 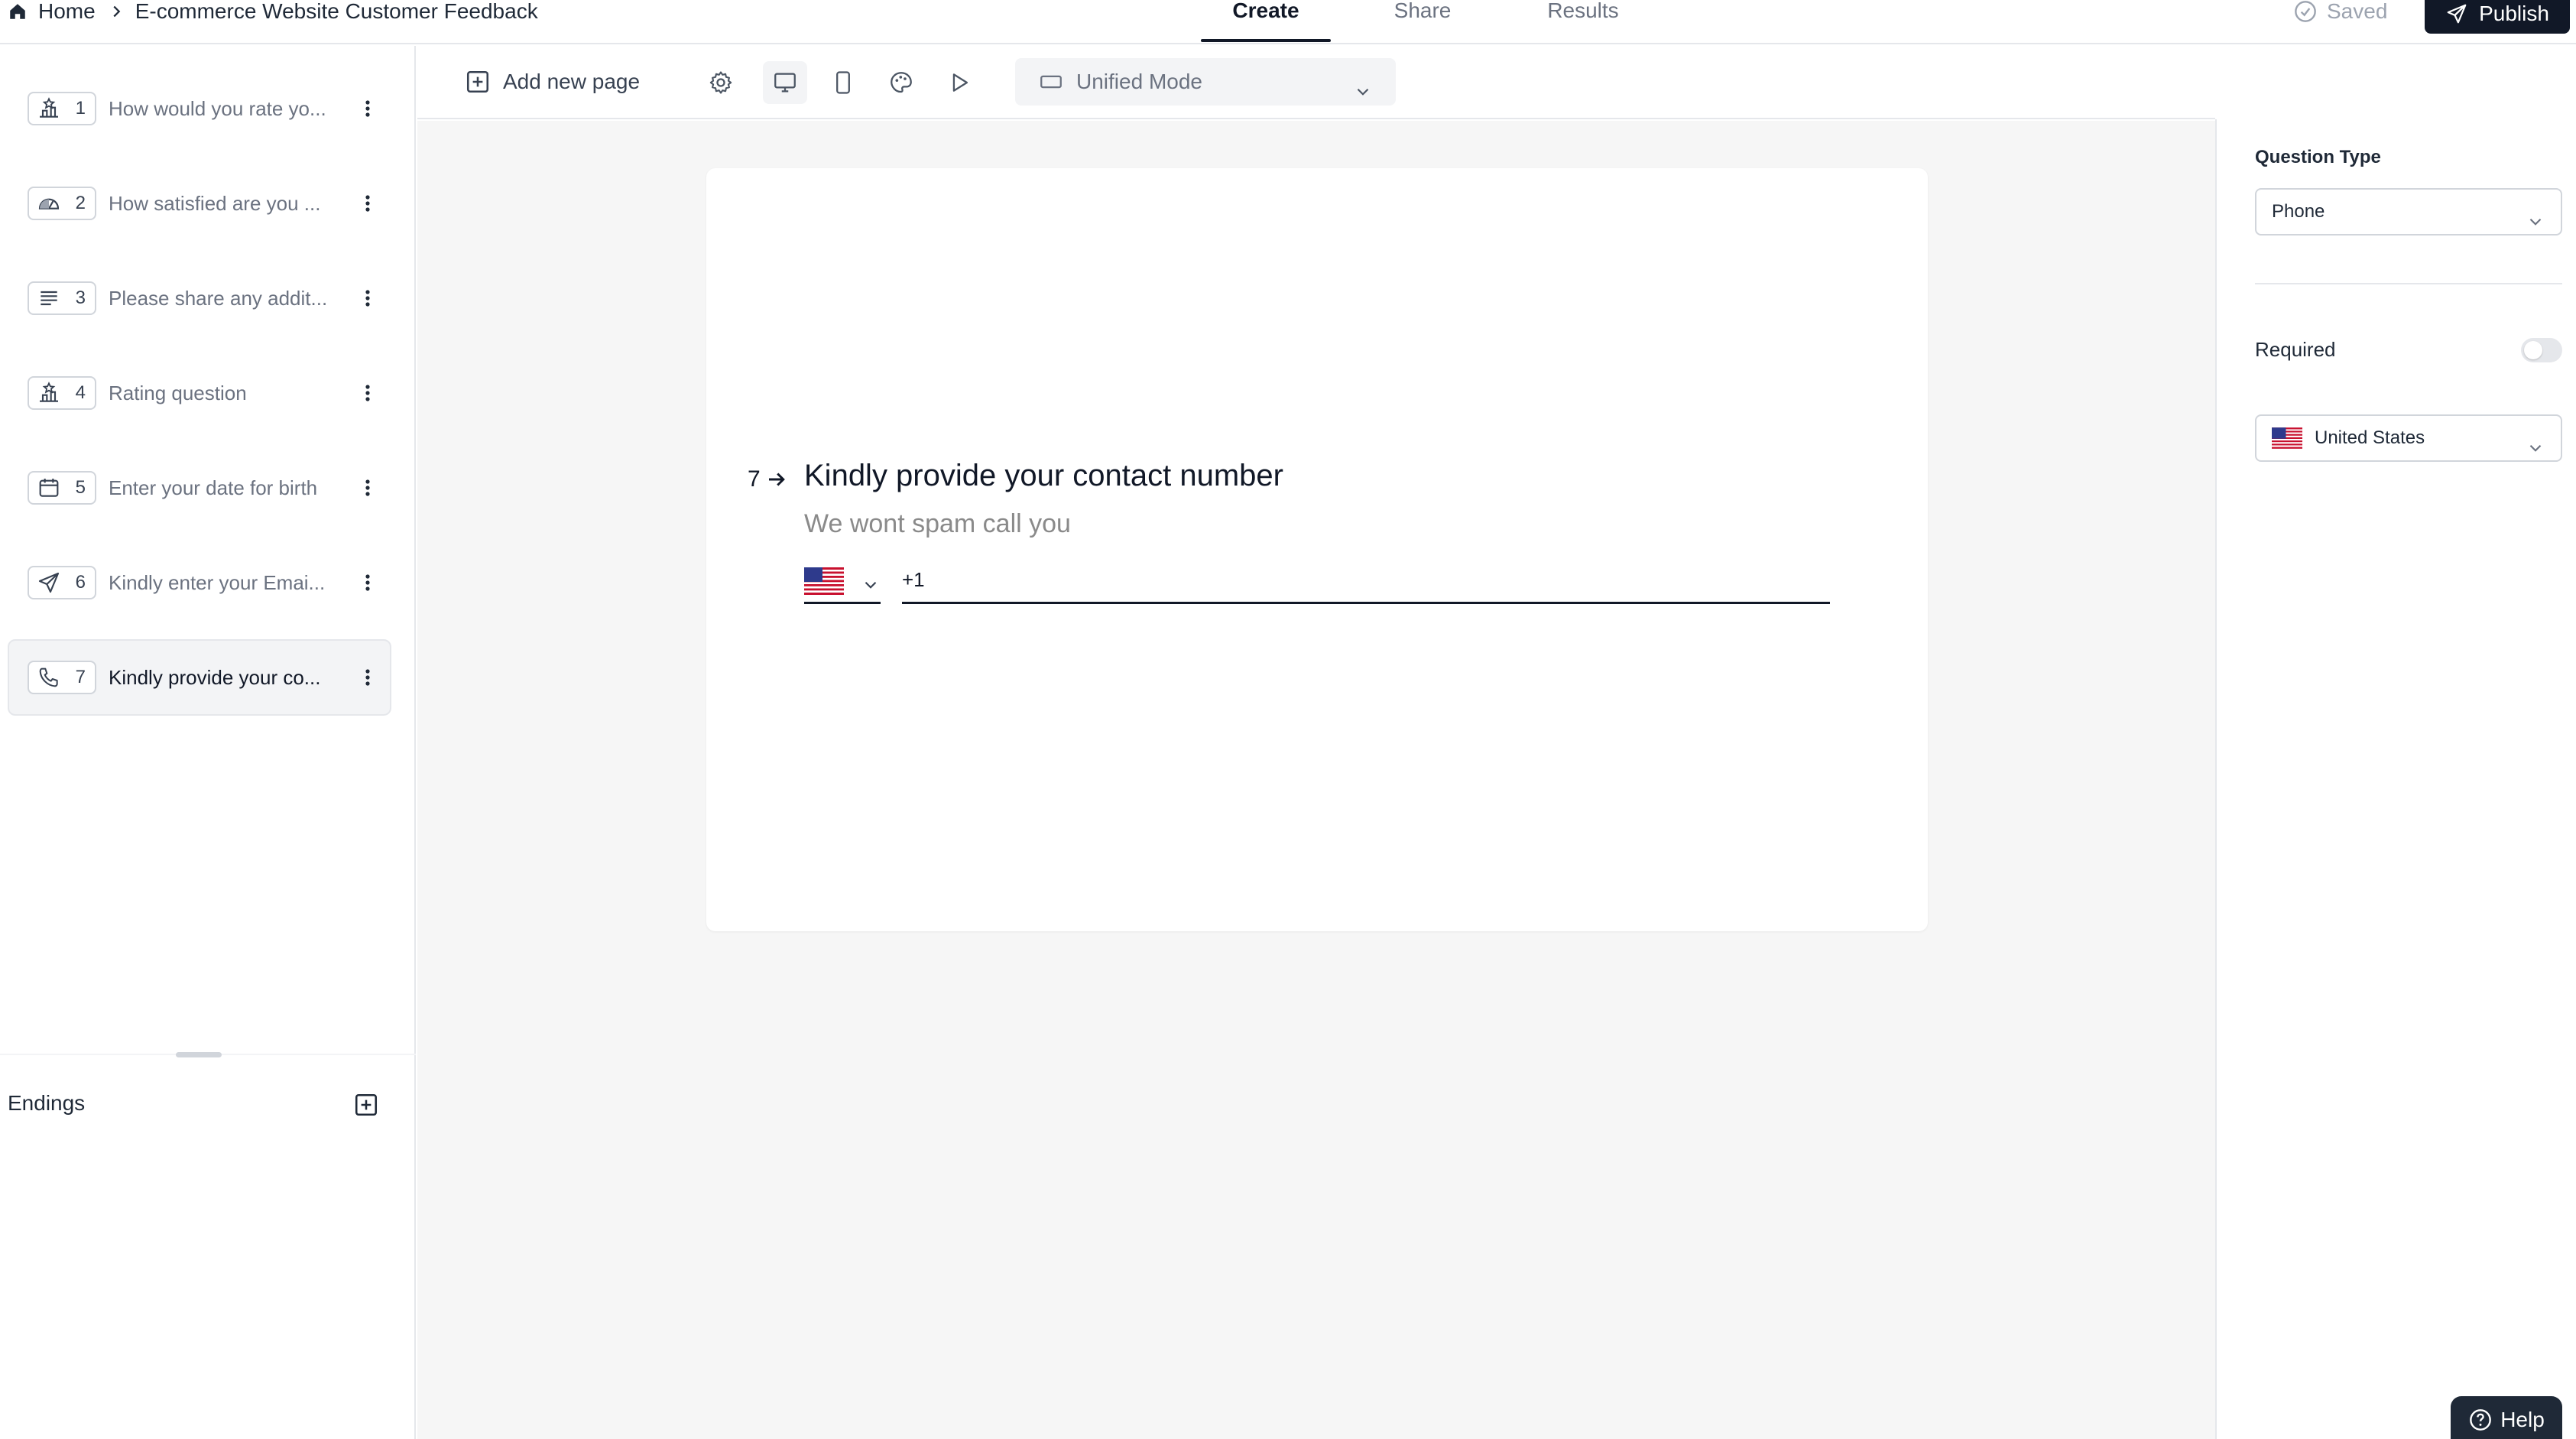 I want to click on question-number-indicator: 7, so click(x=768, y=479).